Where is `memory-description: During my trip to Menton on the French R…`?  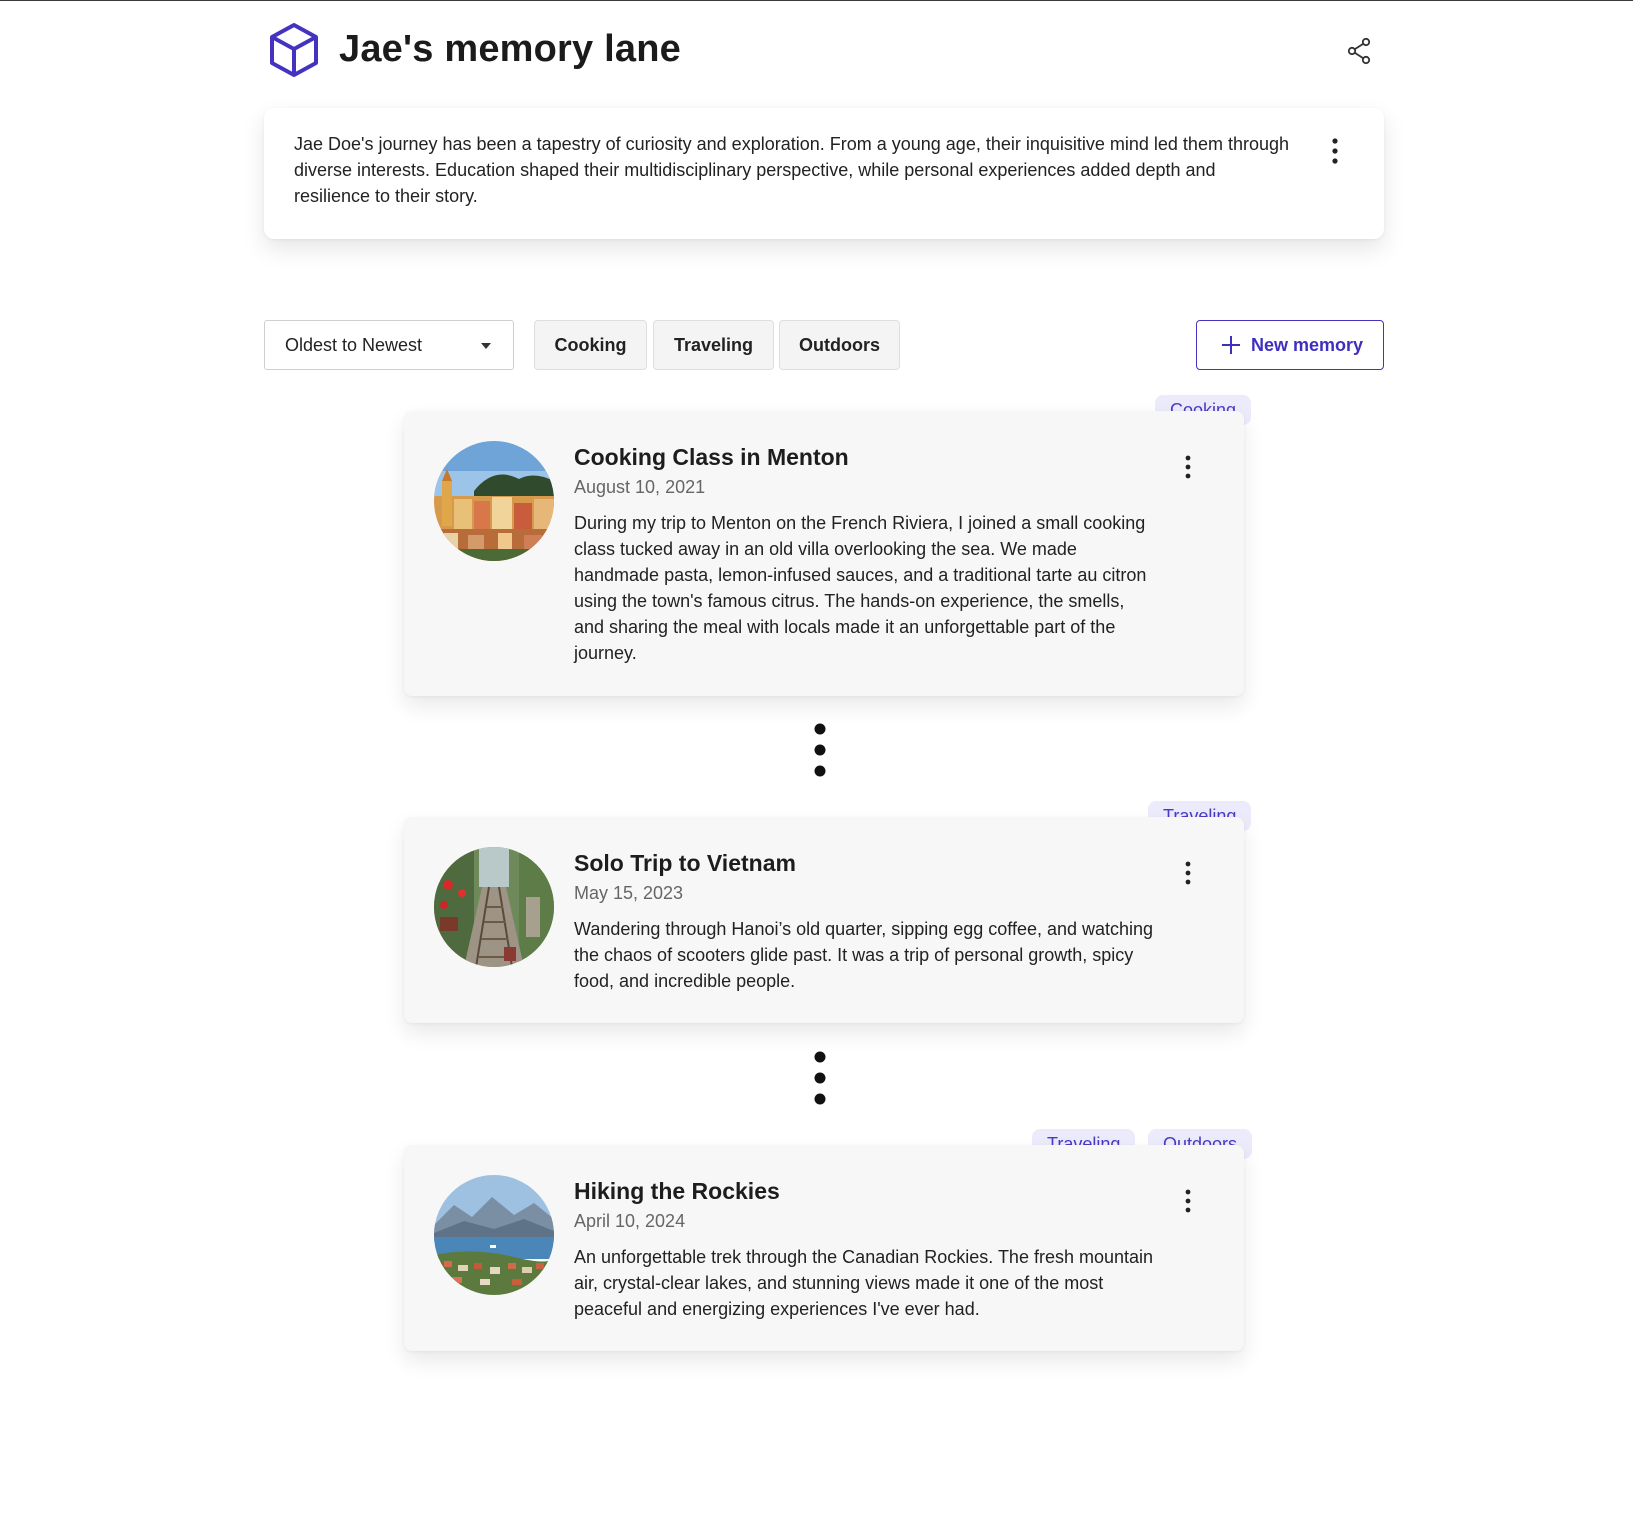
memory-description: During my trip to Menton on the French R… is located at coordinates (860, 588).